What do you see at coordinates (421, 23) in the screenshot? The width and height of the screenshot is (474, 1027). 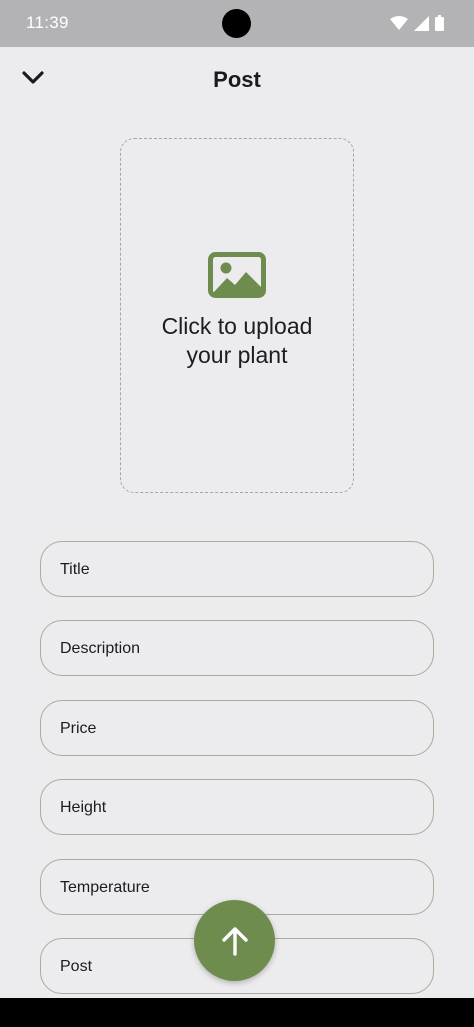 I see `signal-icon` at bounding box center [421, 23].